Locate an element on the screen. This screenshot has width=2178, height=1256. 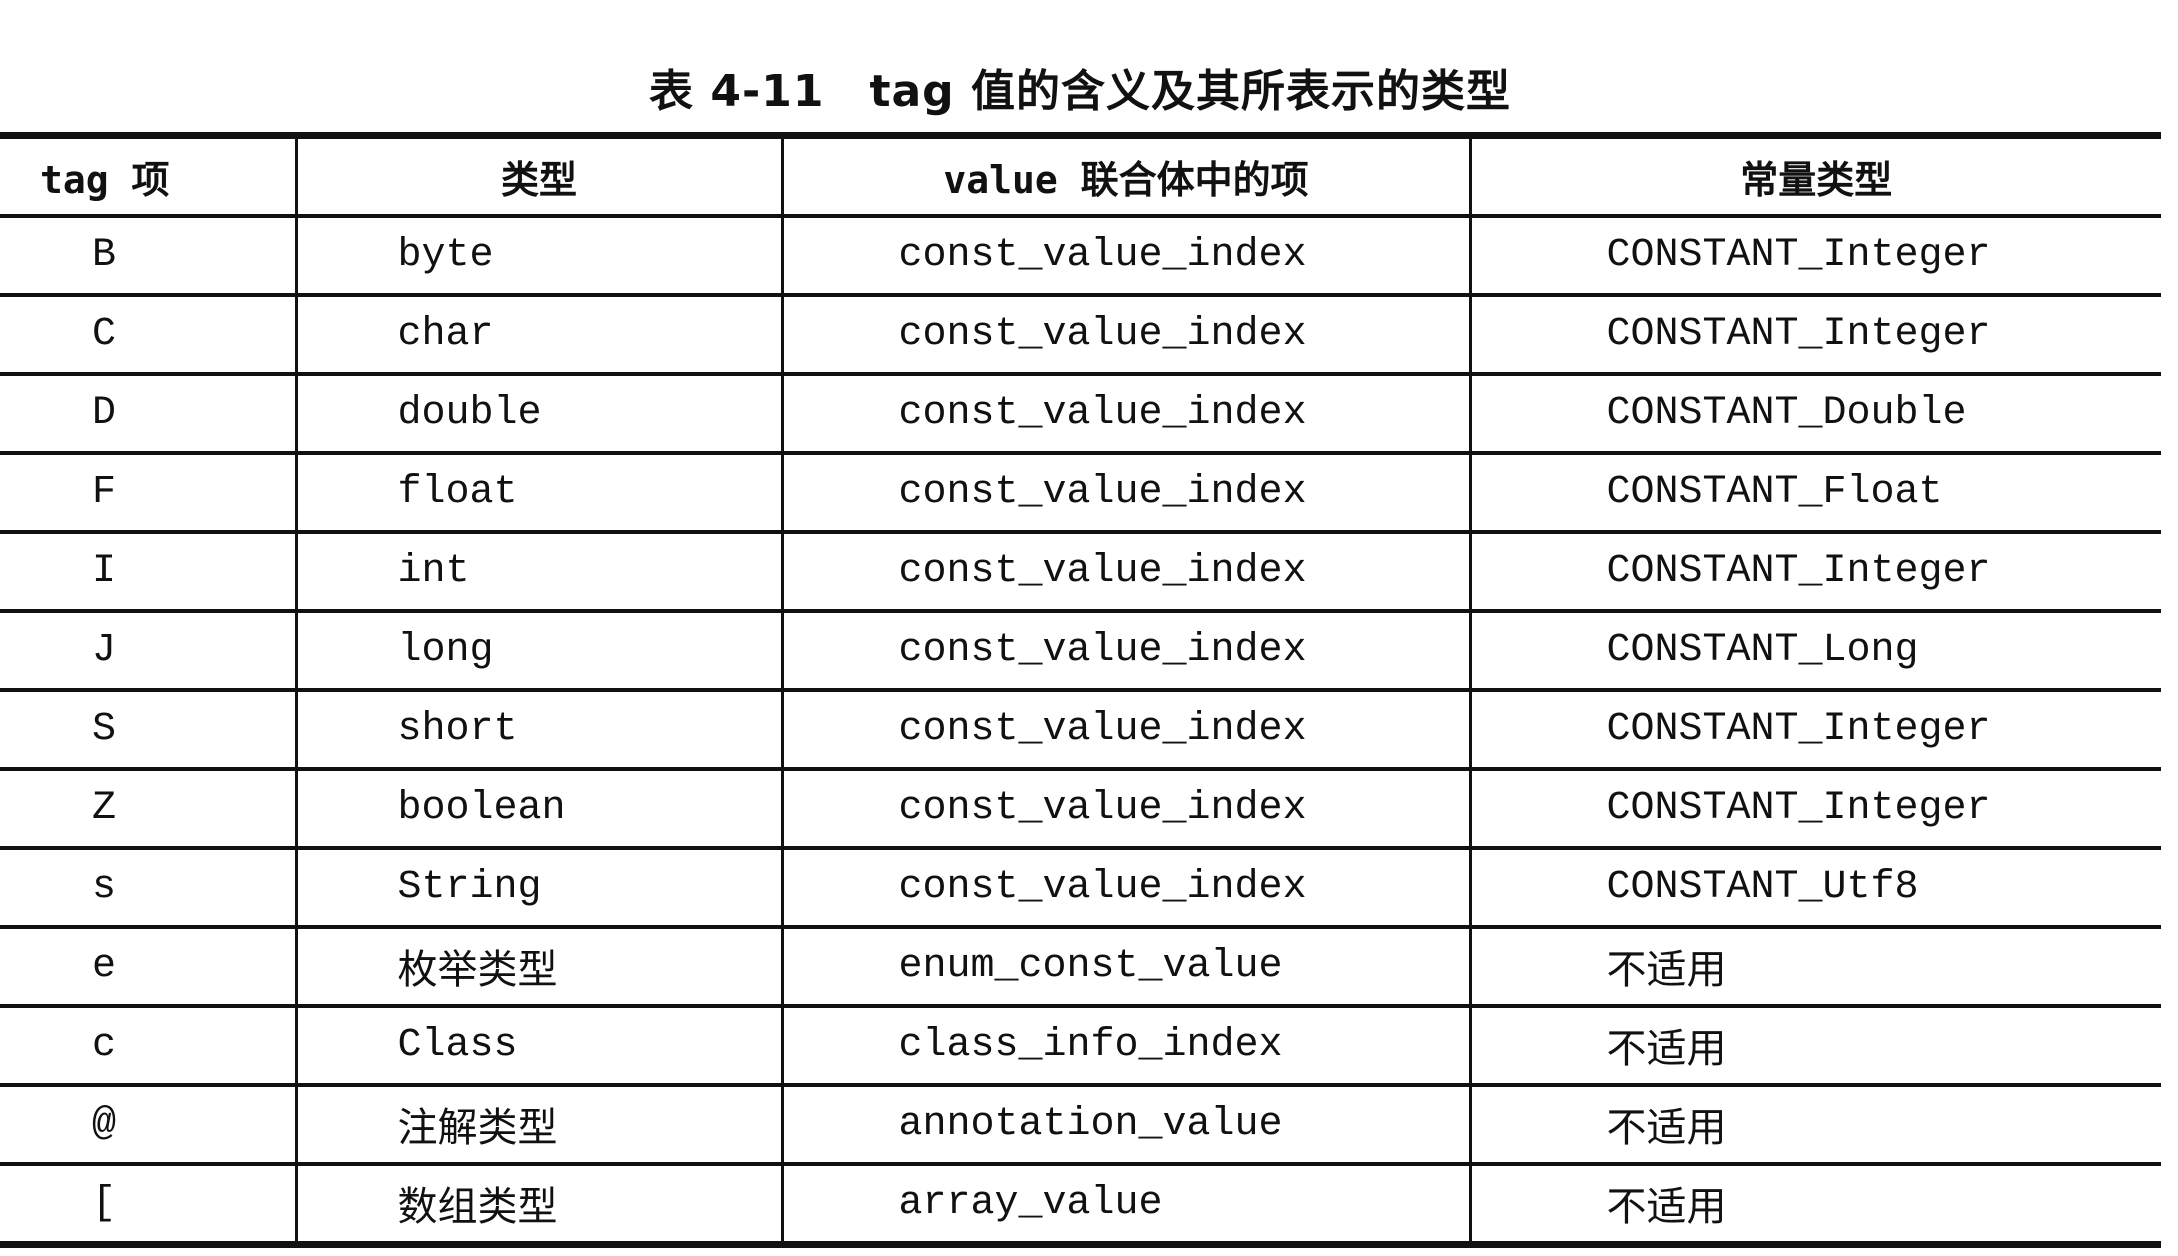
cell-tag: I is located at coordinates (148, 572).